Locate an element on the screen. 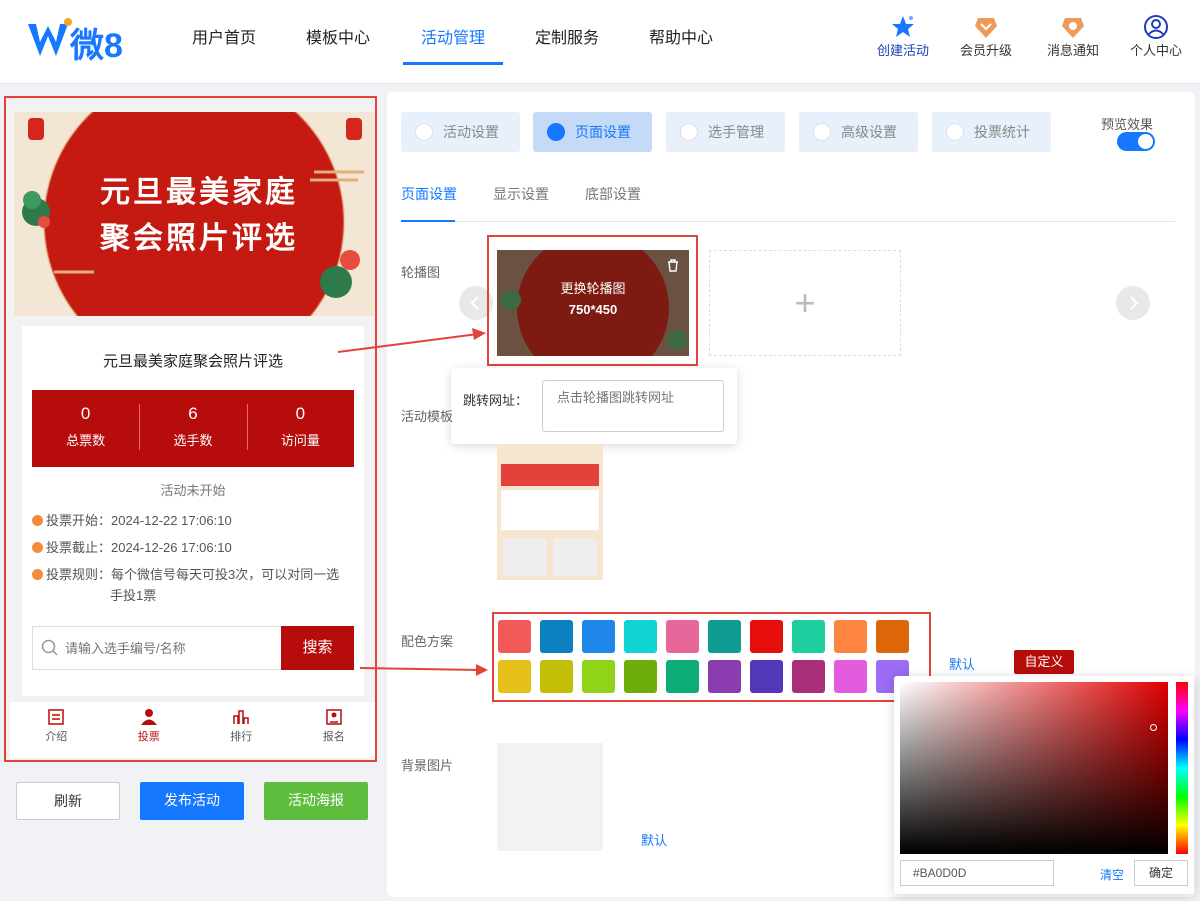  tab-vote: 投票 is located at coordinates (149, 730).